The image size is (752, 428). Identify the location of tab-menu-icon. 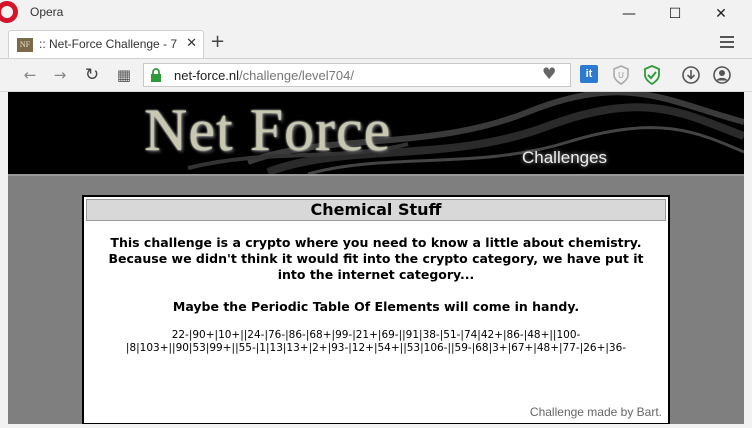
(727, 43).